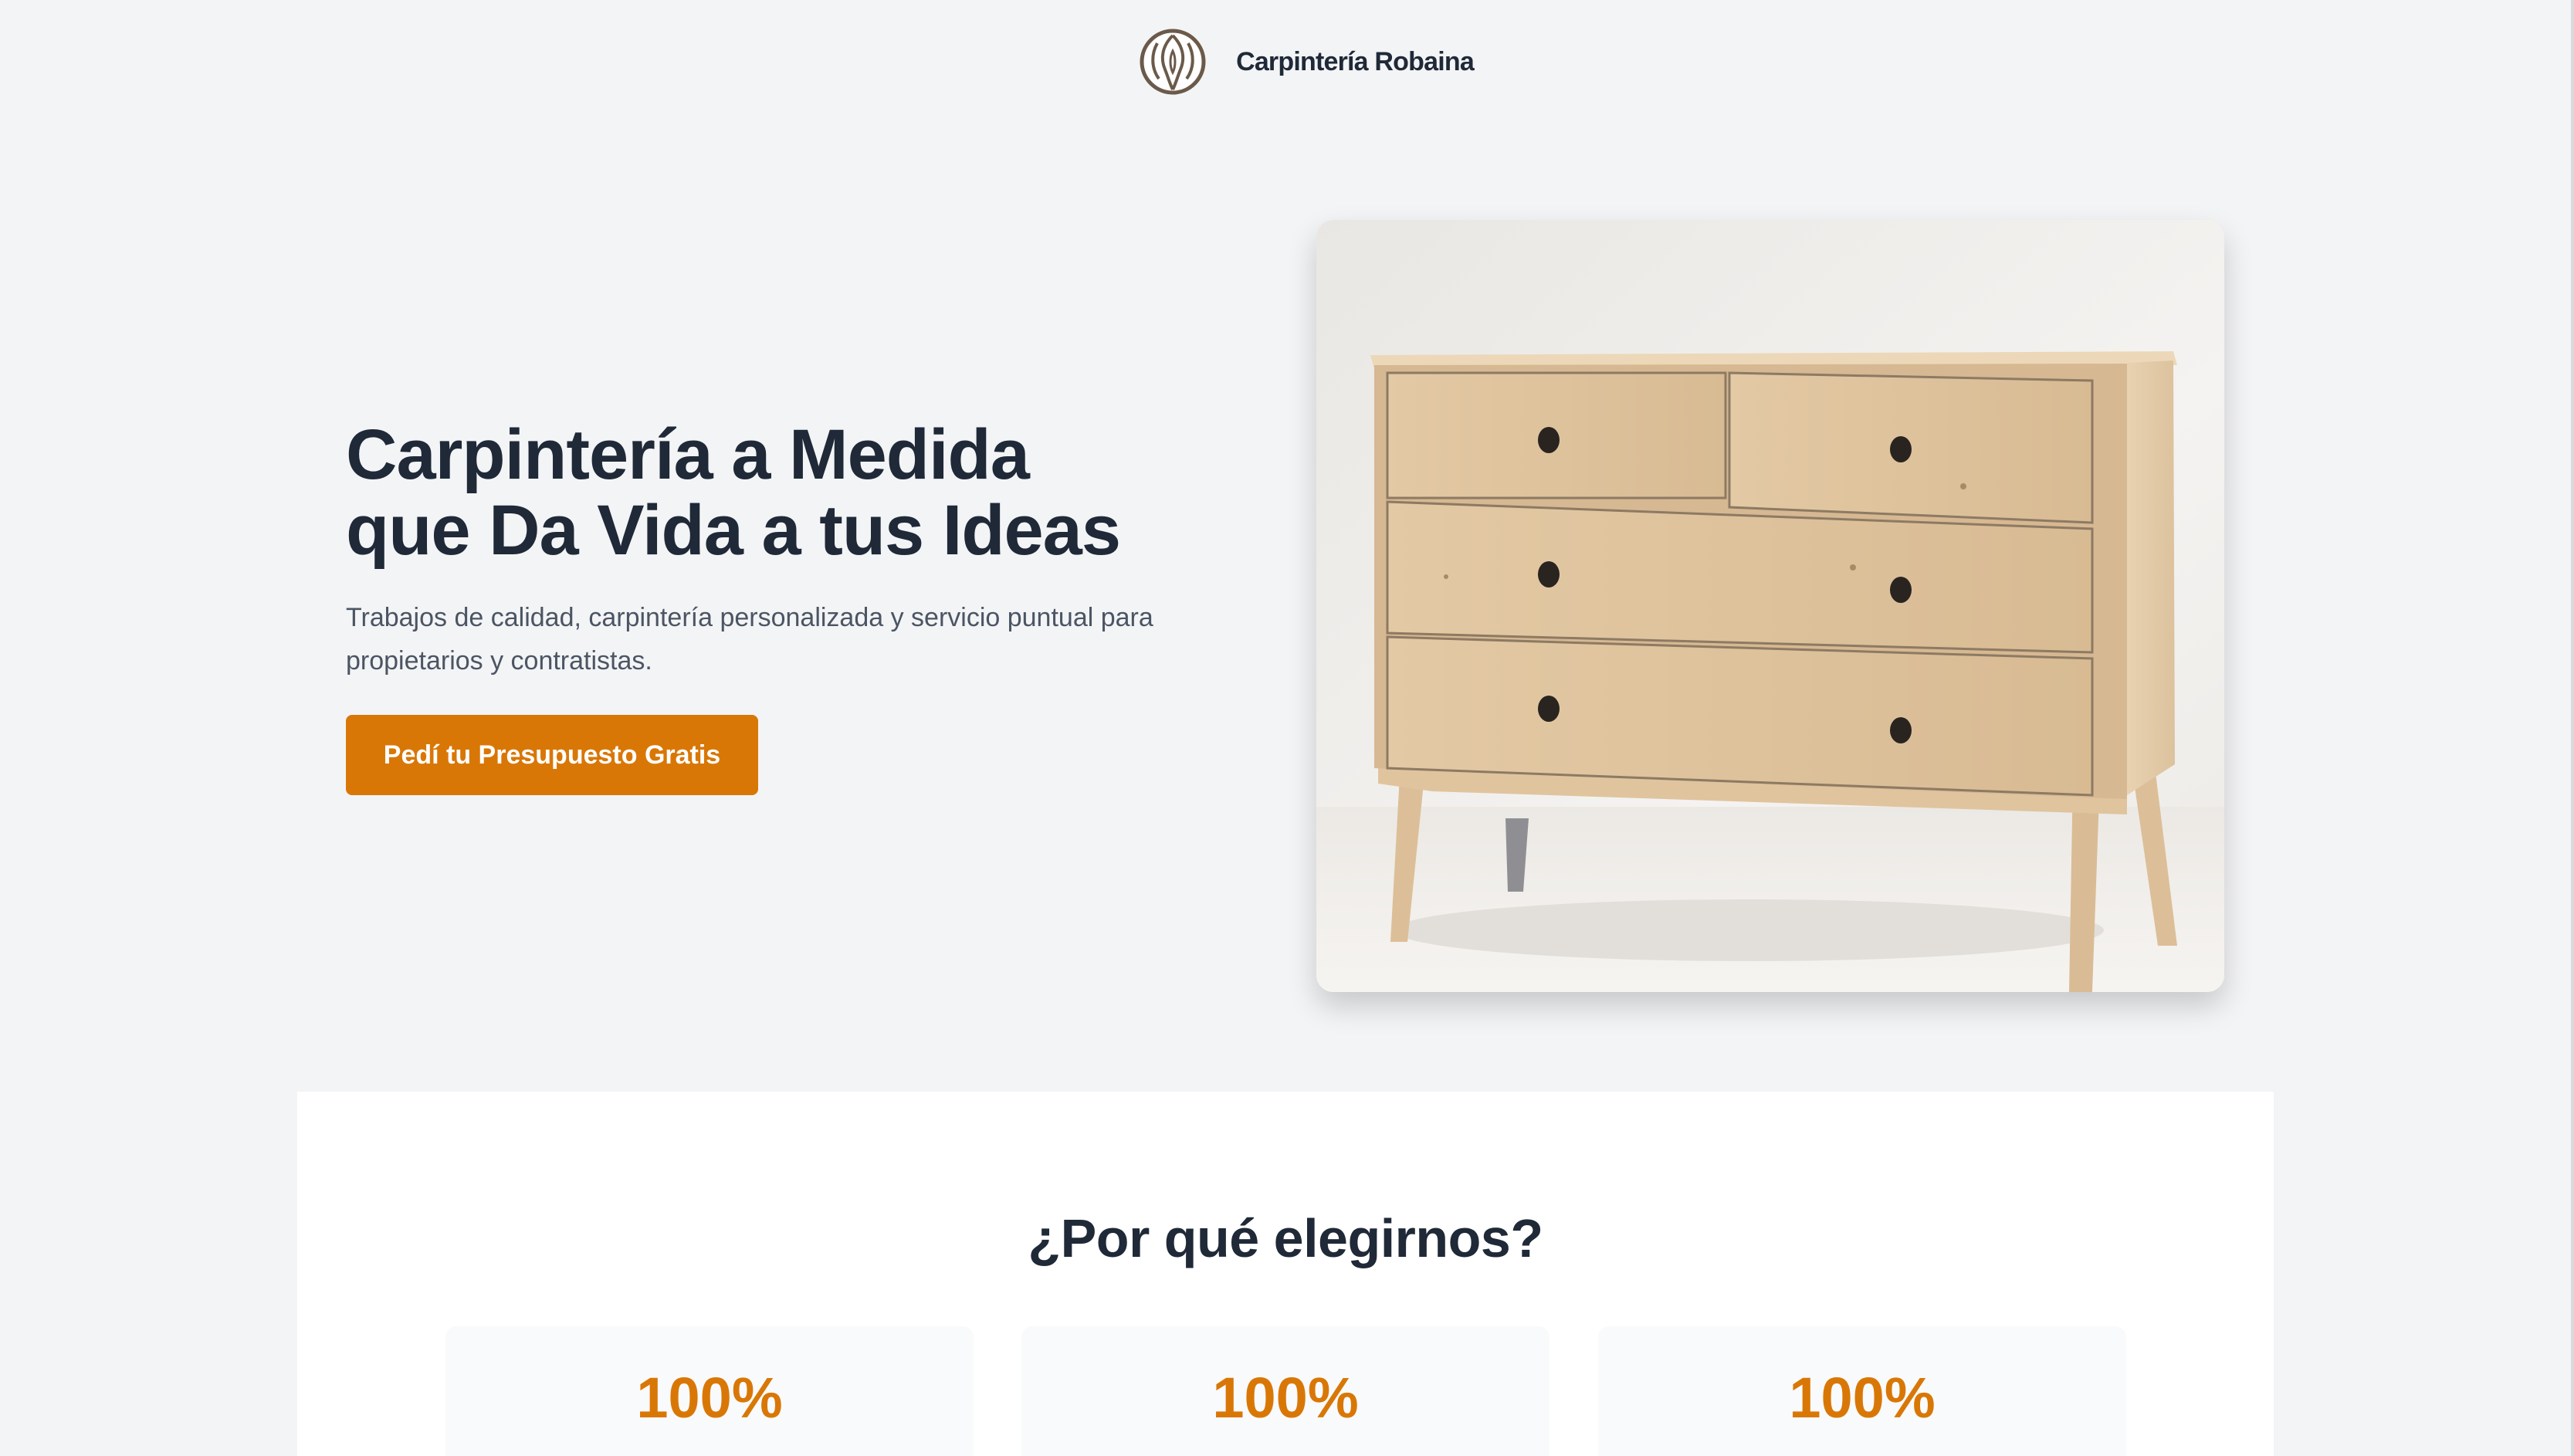 The image size is (2574, 1456). Describe the element at coordinates (1285, 1238) in the screenshot. I see `why-title: ¿Por qué elegirnos?` at that location.